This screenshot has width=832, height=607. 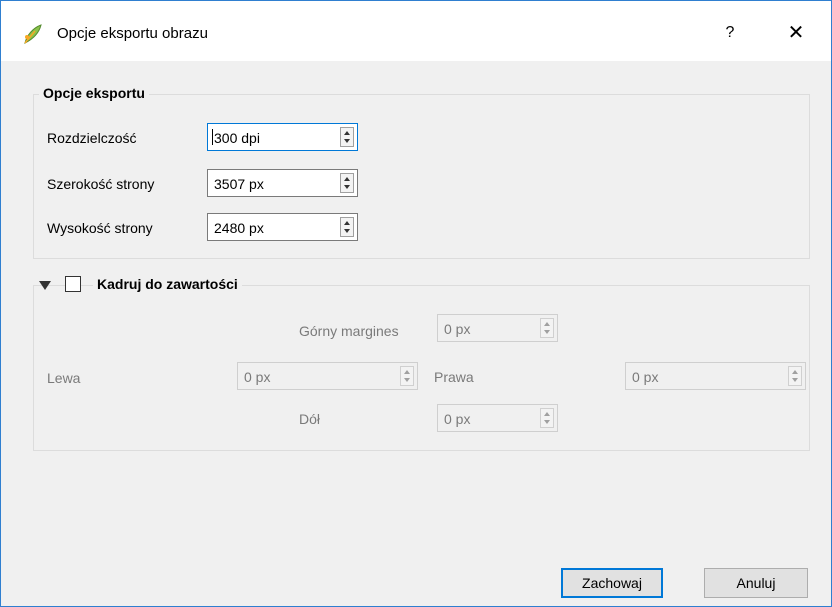 I want to click on top-margin-spinbox: 0 px, so click(x=497, y=328).